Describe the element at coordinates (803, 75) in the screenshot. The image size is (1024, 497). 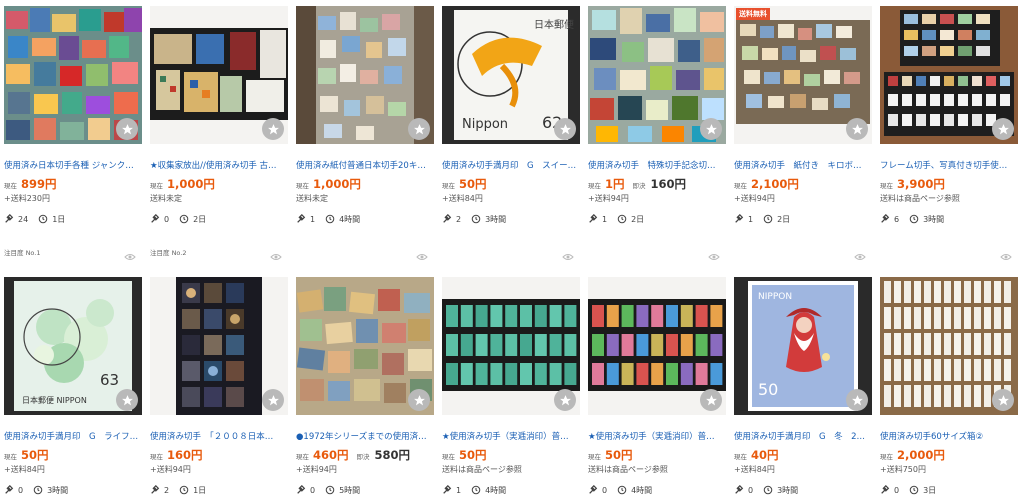
I see `listing-thumbnail: 送料無料` at that location.